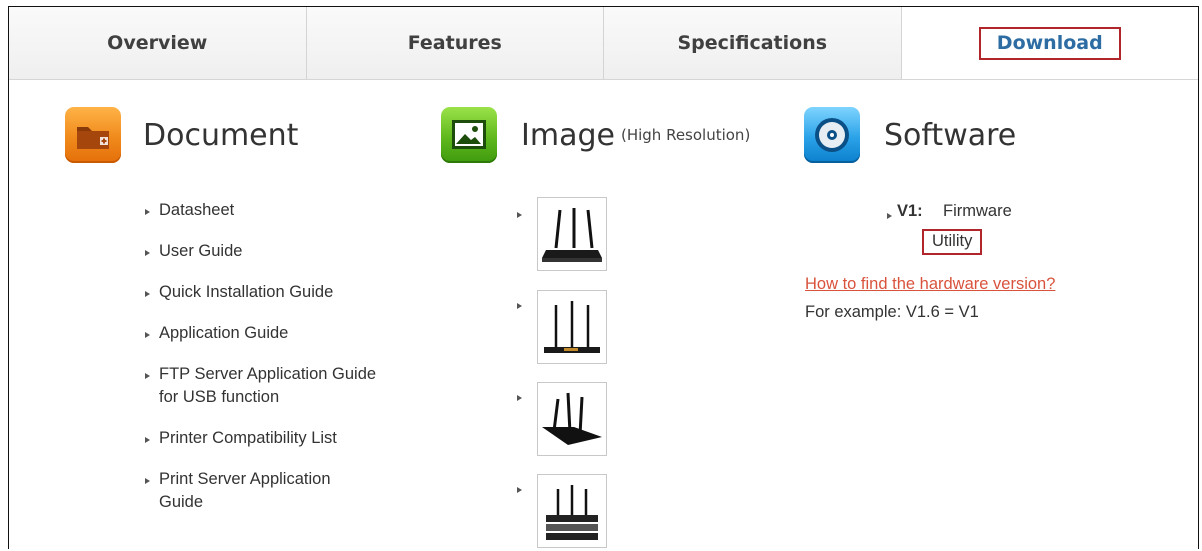 Image resolution: width=1202 pixels, height=551 pixels. I want to click on link-application-guide: Application Guide, so click(281, 333).